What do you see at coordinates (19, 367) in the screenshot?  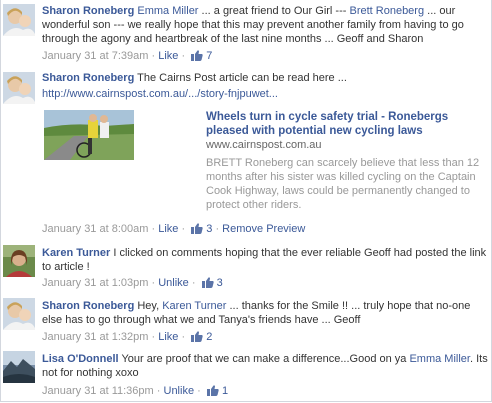 I see `avatar-lisa` at bounding box center [19, 367].